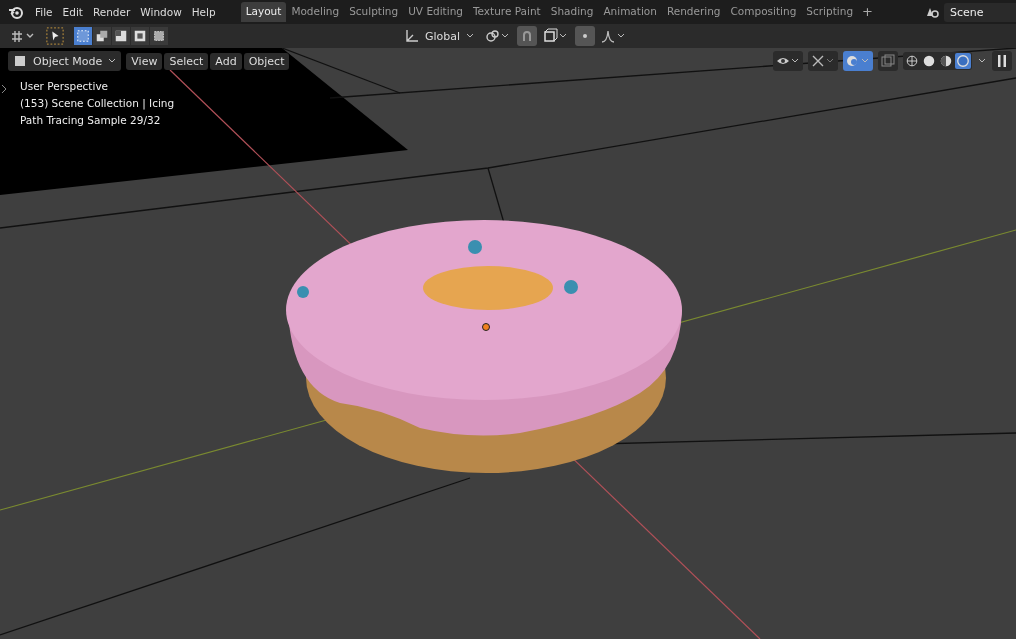 This screenshot has width=1016, height=639. I want to click on workspace-tab: Rendering, so click(693, 12).